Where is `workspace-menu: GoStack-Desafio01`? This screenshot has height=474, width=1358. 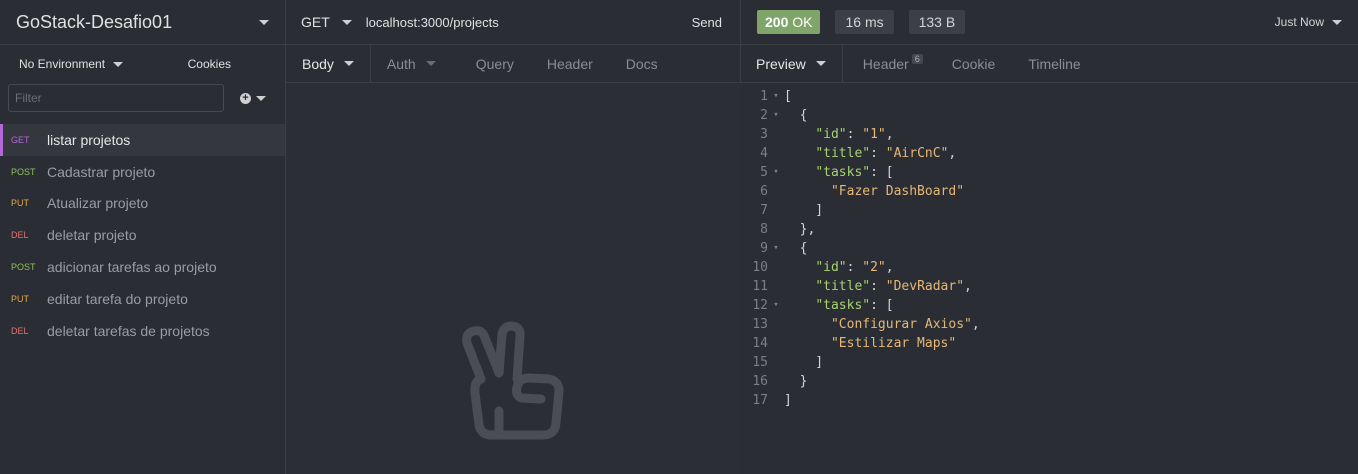 workspace-menu: GoStack-Desafio01 is located at coordinates (142, 22).